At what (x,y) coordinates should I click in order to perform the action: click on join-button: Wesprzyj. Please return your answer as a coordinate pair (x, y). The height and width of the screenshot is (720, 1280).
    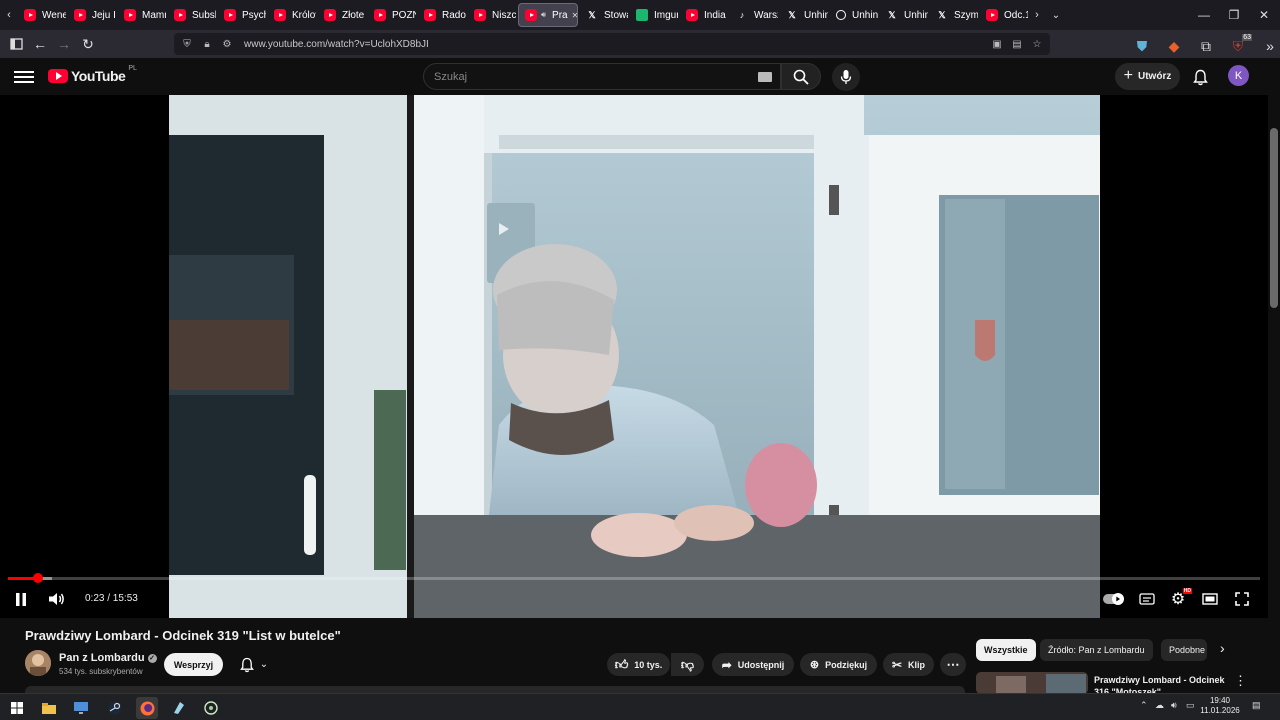
    Looking at the image, I should click on (193, 664).